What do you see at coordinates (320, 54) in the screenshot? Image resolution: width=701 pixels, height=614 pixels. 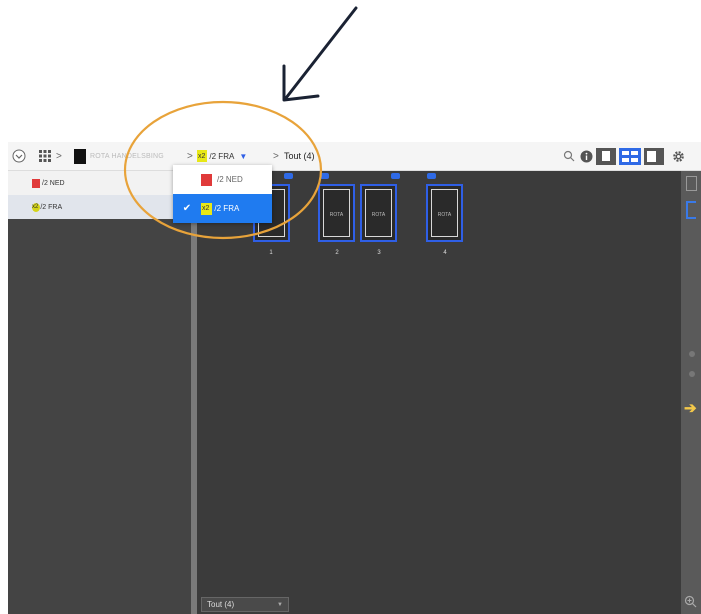 I see `annotation-arrow` at bounding box center [320, 54].